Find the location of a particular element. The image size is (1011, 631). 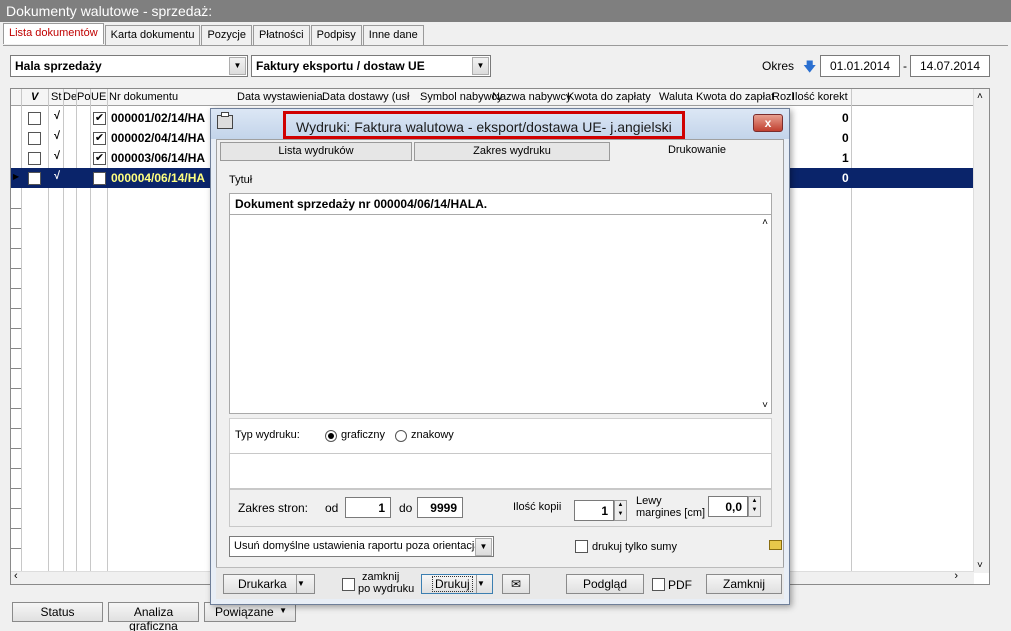

col-data-wystawienia: Data wystawienia is located at coordinates (280, 97).